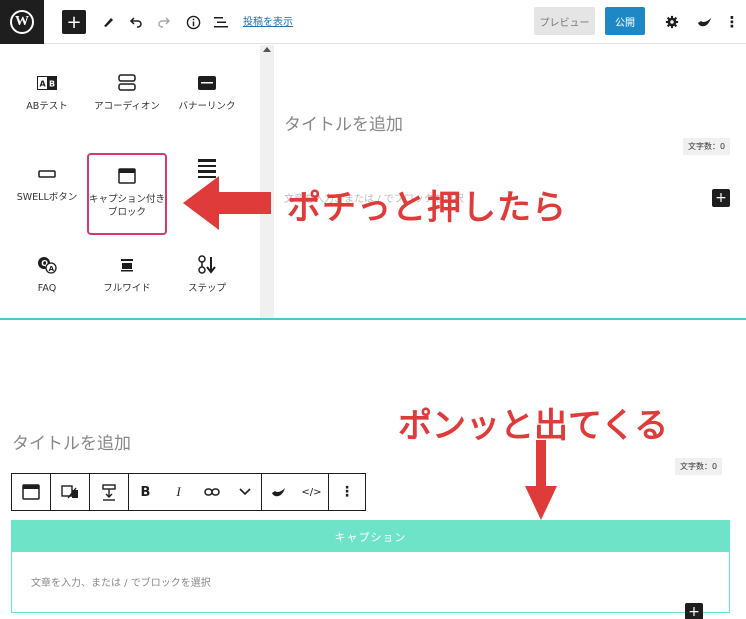 The width and height of the screenshot is (746, 619). I want to click on editor-header: W + 投稿を表示 プレビュー 公開 ⋮, so click(373, 22).